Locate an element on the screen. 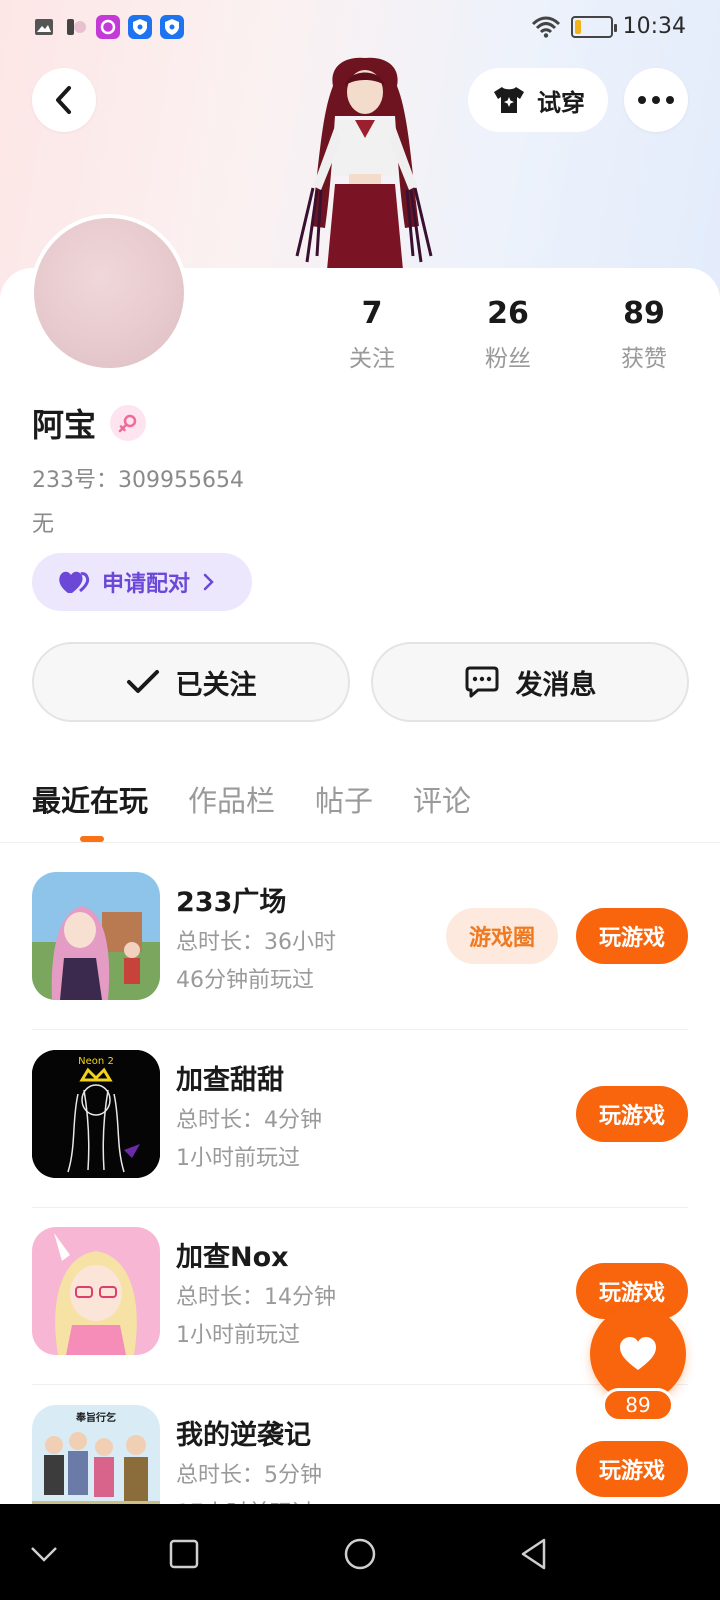 The width and height of the screenshot is (720, 1600). avatar-character-figure is located at coordinates (365, 163).